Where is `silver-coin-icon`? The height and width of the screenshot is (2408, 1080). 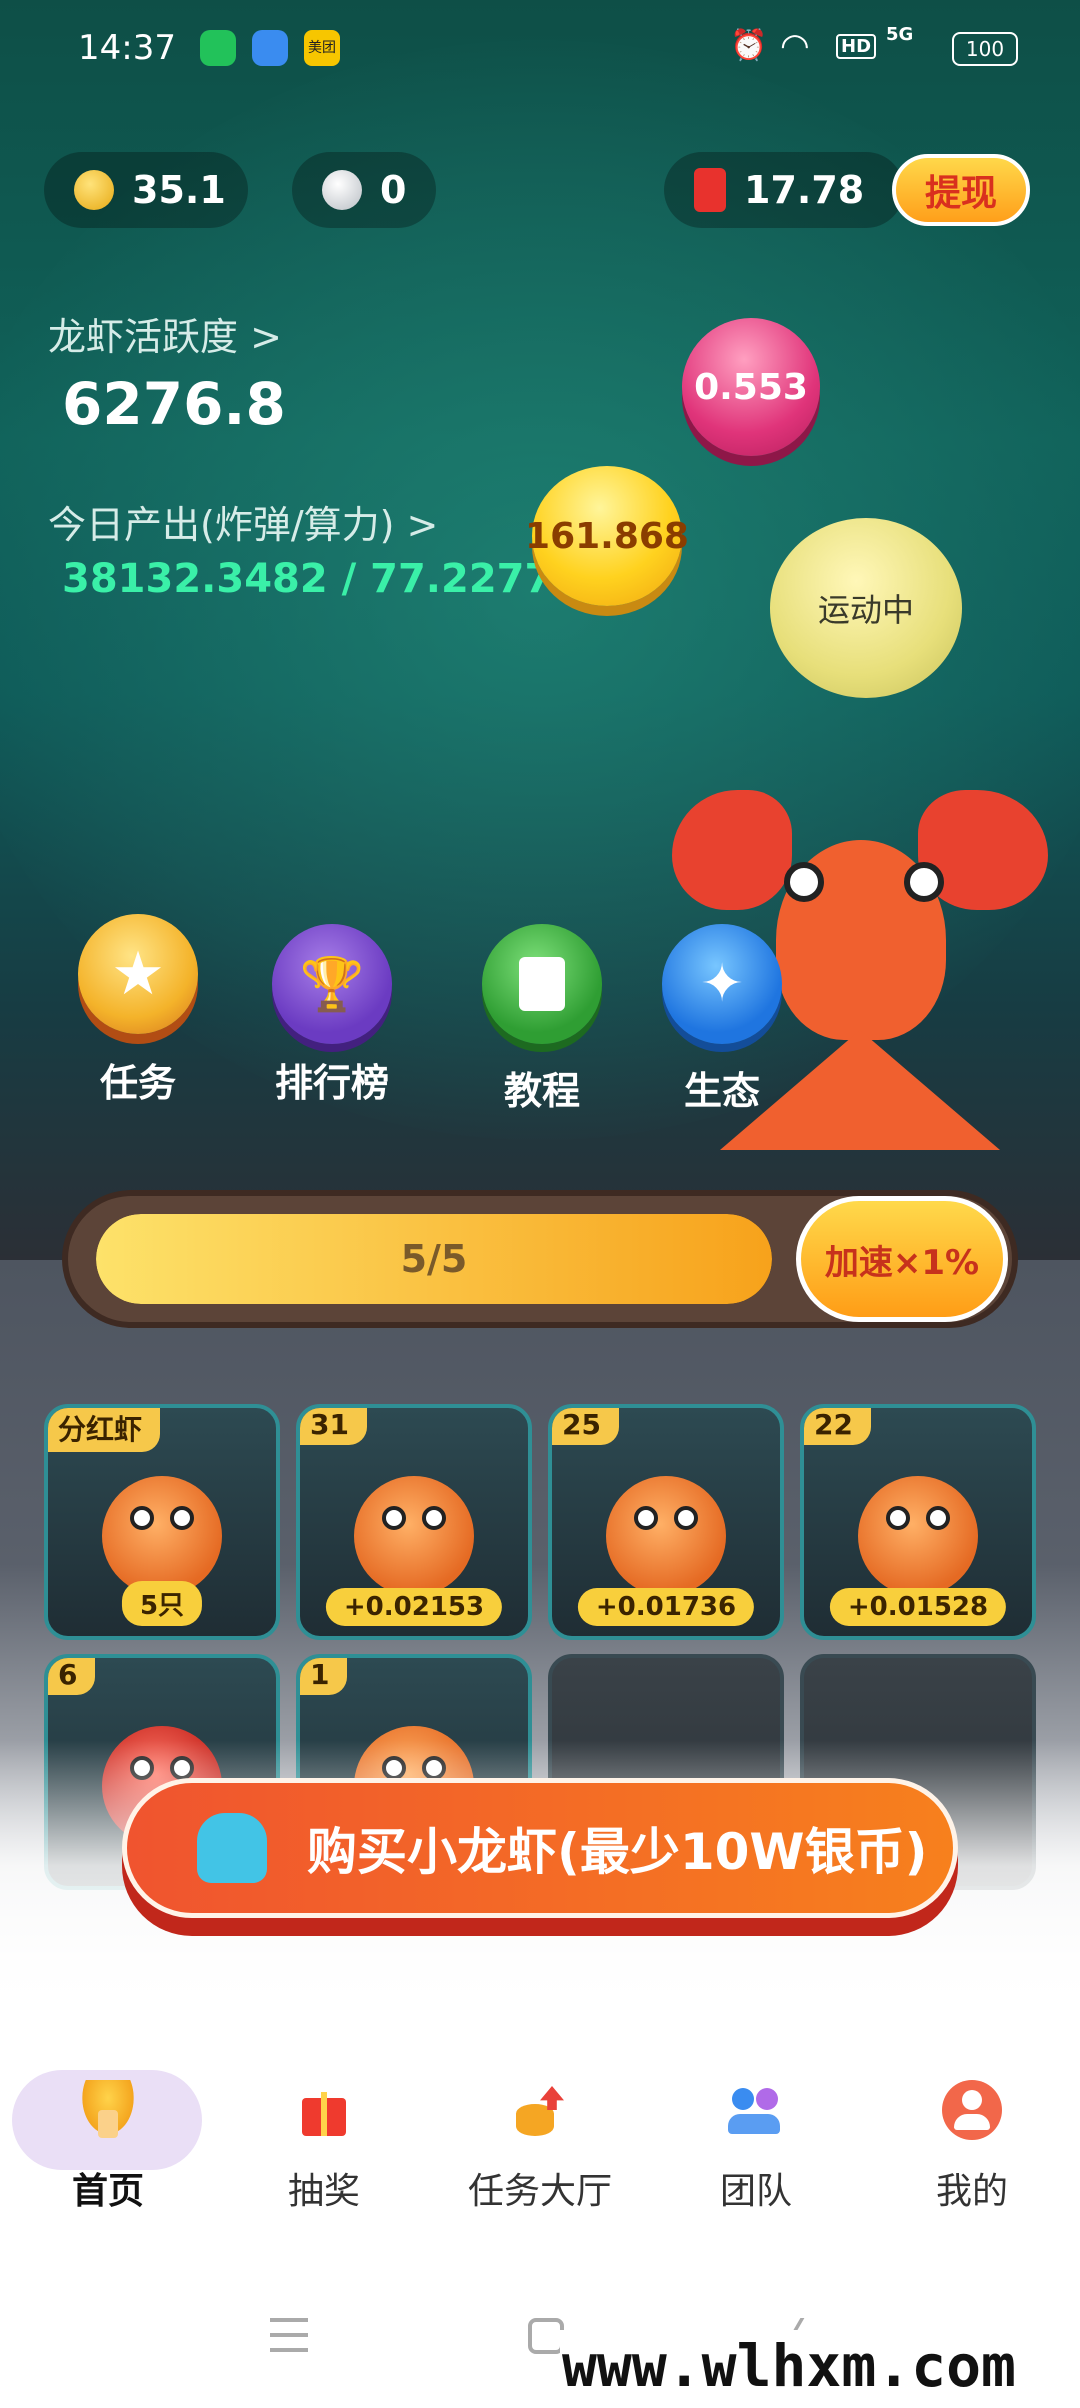 silver-coin-icon is located at coordinates (342, 190).